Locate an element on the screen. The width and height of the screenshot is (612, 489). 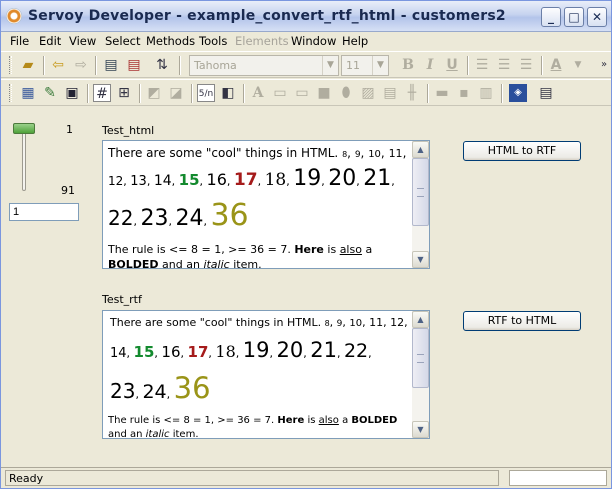
save-icon: ▣ is located at coordinates (72, 93).